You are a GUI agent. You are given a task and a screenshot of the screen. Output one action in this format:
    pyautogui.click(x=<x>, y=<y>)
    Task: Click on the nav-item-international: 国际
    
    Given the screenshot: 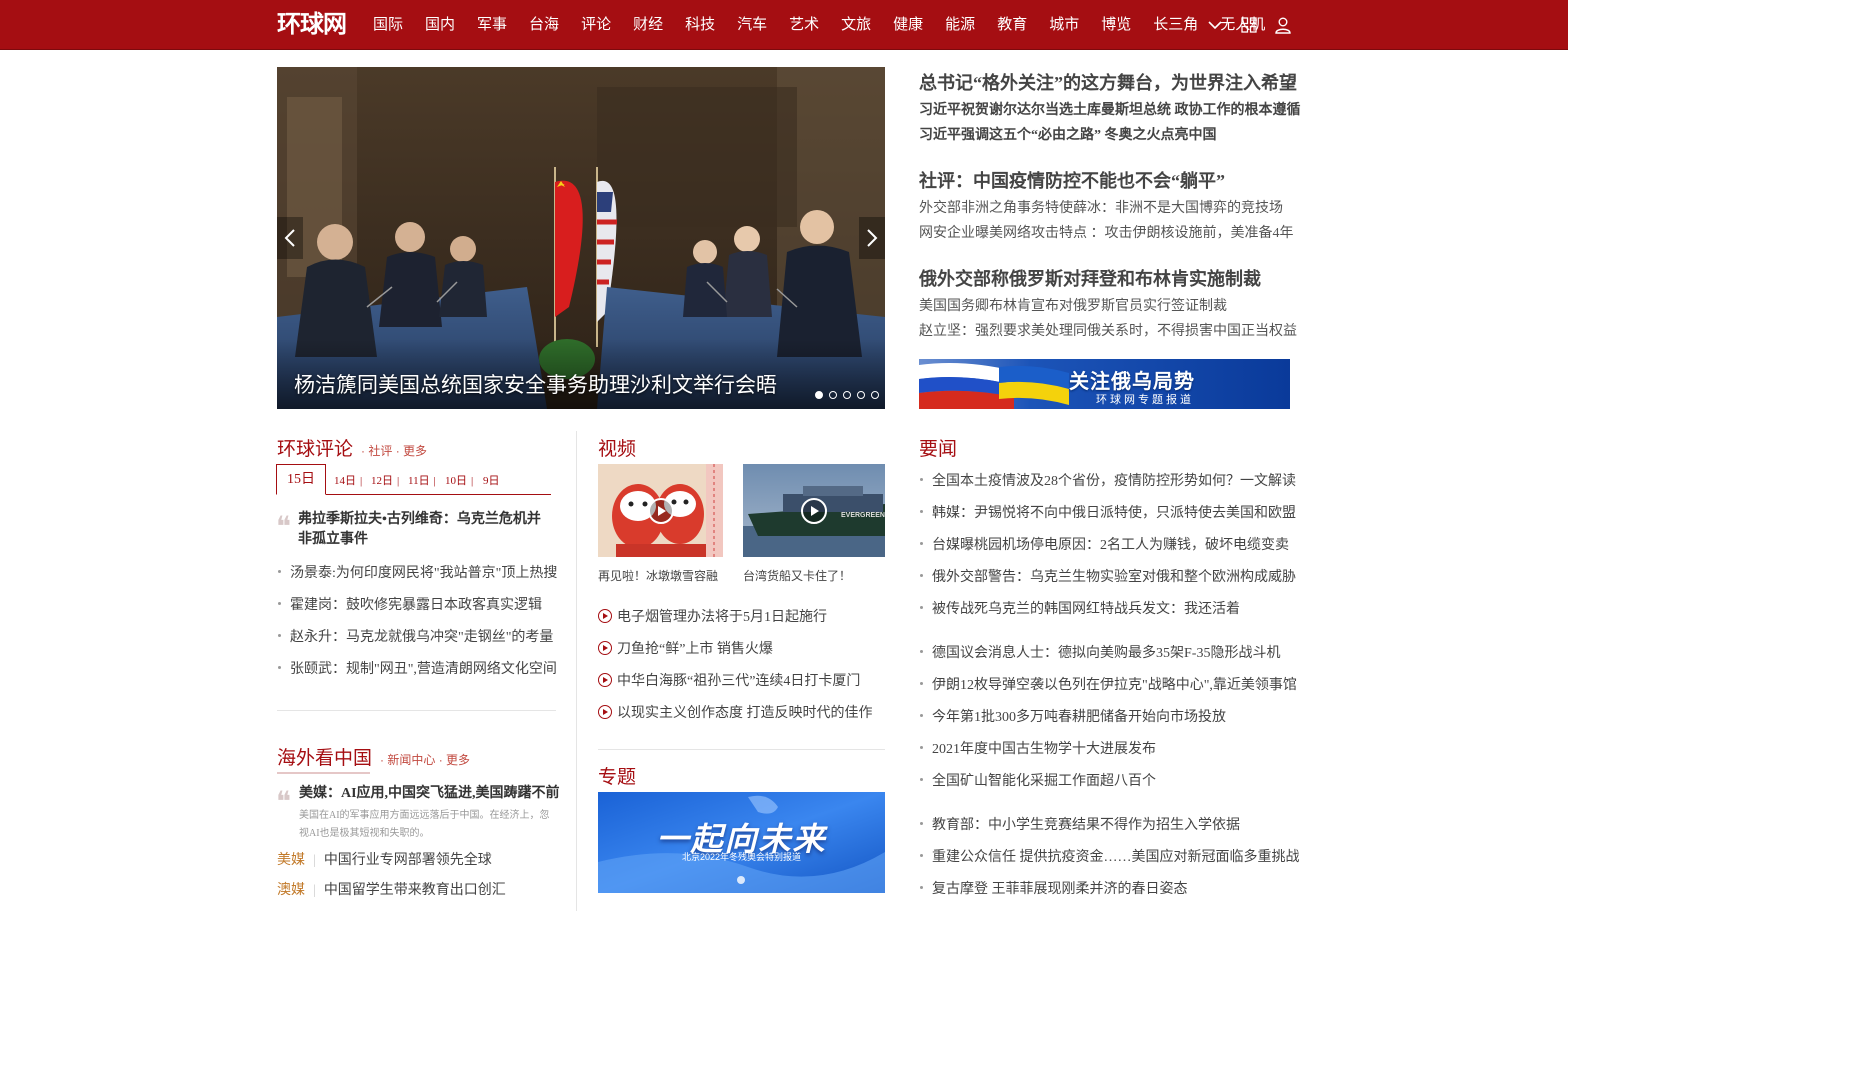 What is the action you would take?
    pyautogui.click(x=388, y=25)
    